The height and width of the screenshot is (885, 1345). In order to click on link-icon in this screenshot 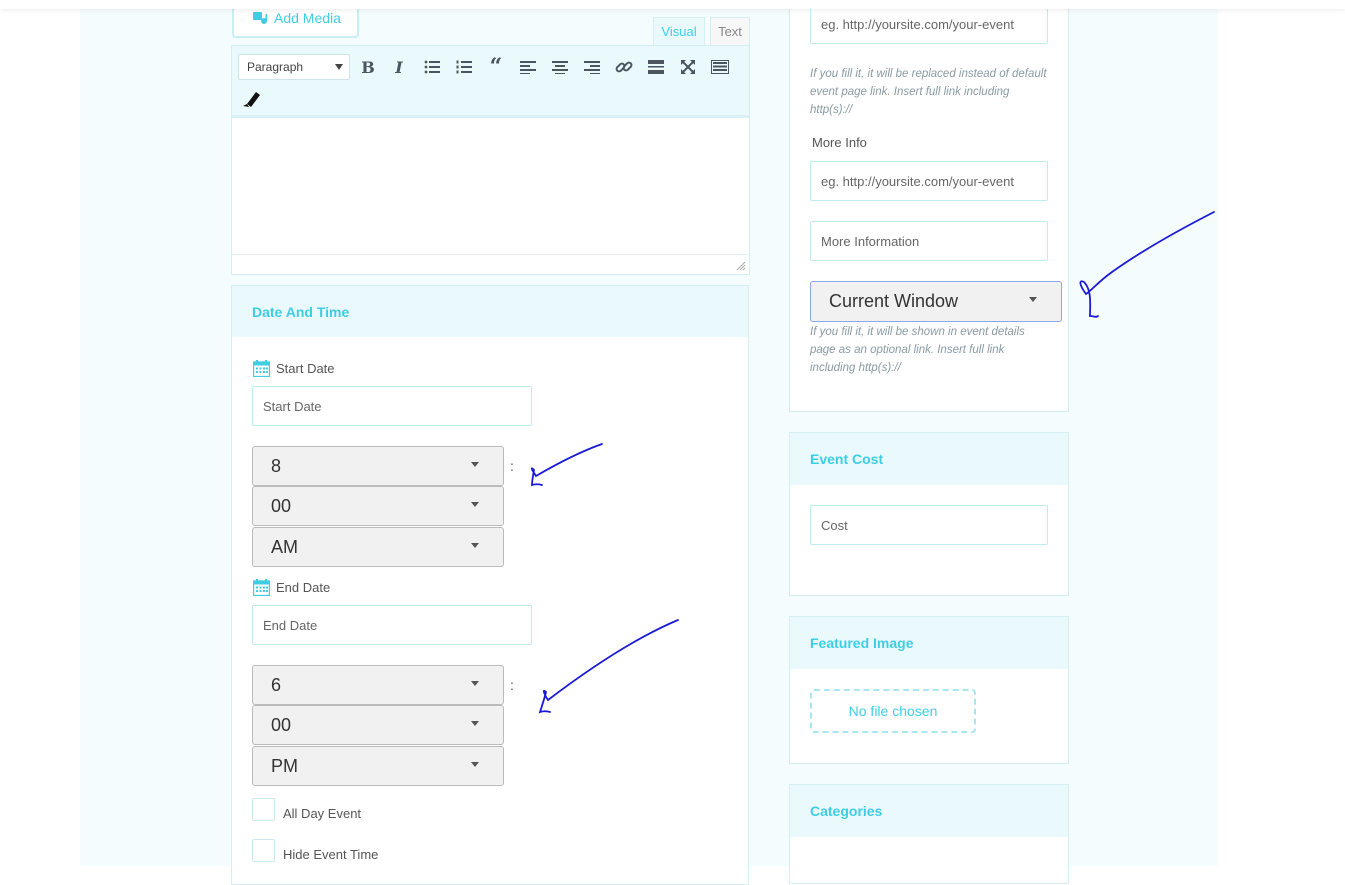, I will do `click(624, 67)`.